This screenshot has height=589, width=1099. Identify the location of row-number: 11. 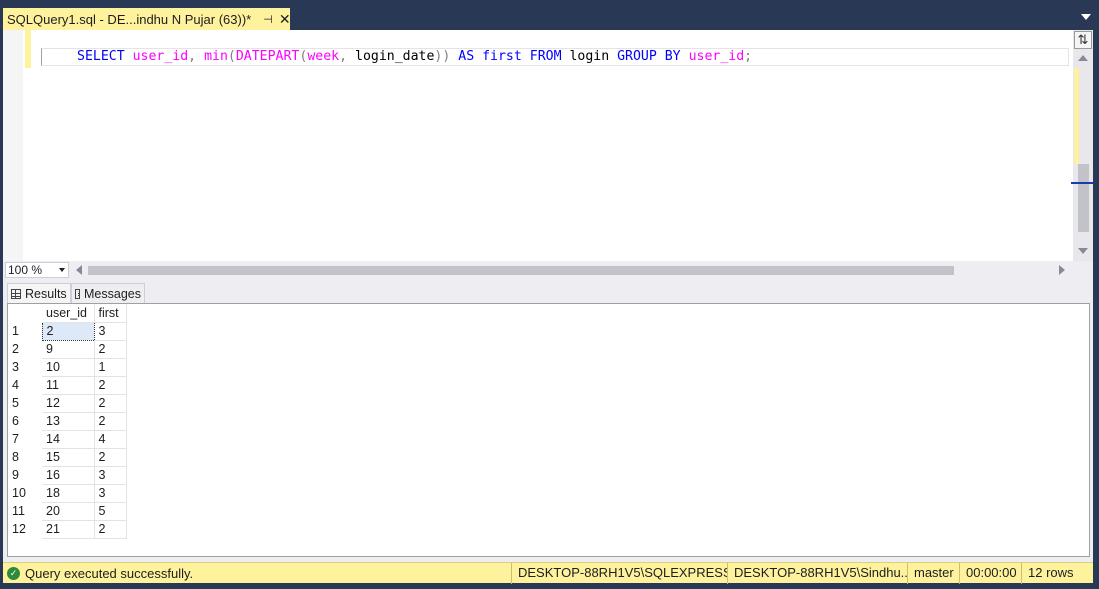
(25, 511).